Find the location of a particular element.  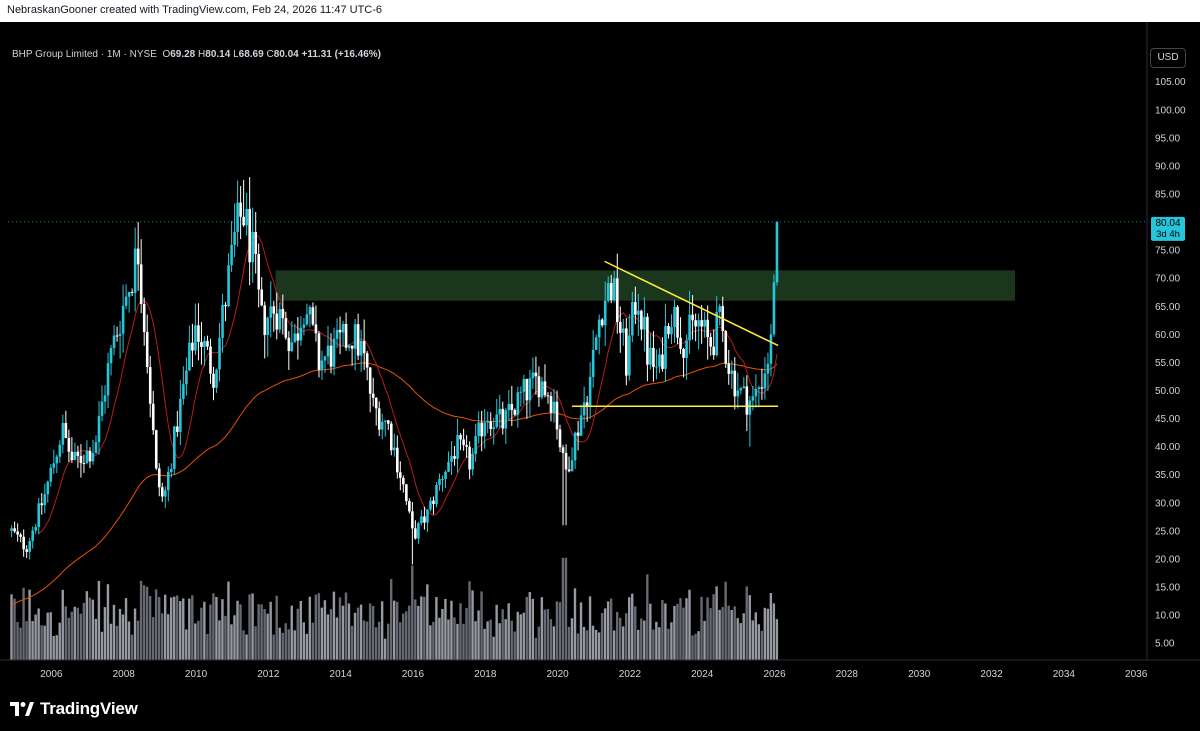

time-tick-label: 2018 is located at coordinates (485, 674).